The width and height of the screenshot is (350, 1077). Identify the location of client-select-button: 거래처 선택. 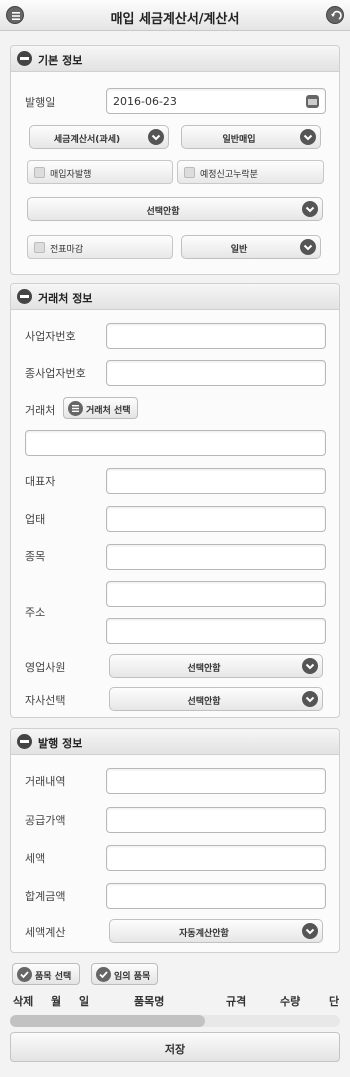
(100, 408).